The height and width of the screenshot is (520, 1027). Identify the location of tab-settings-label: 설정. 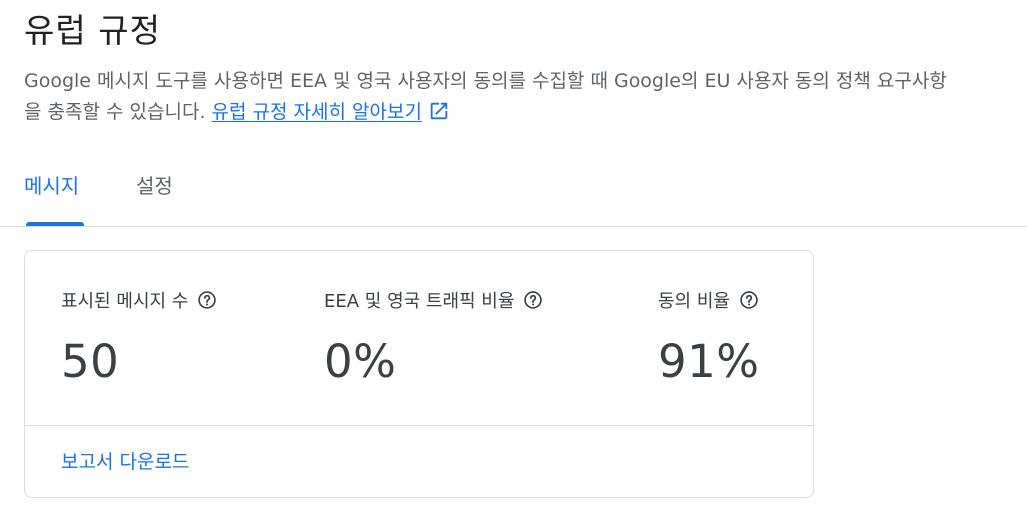
(154, 186).